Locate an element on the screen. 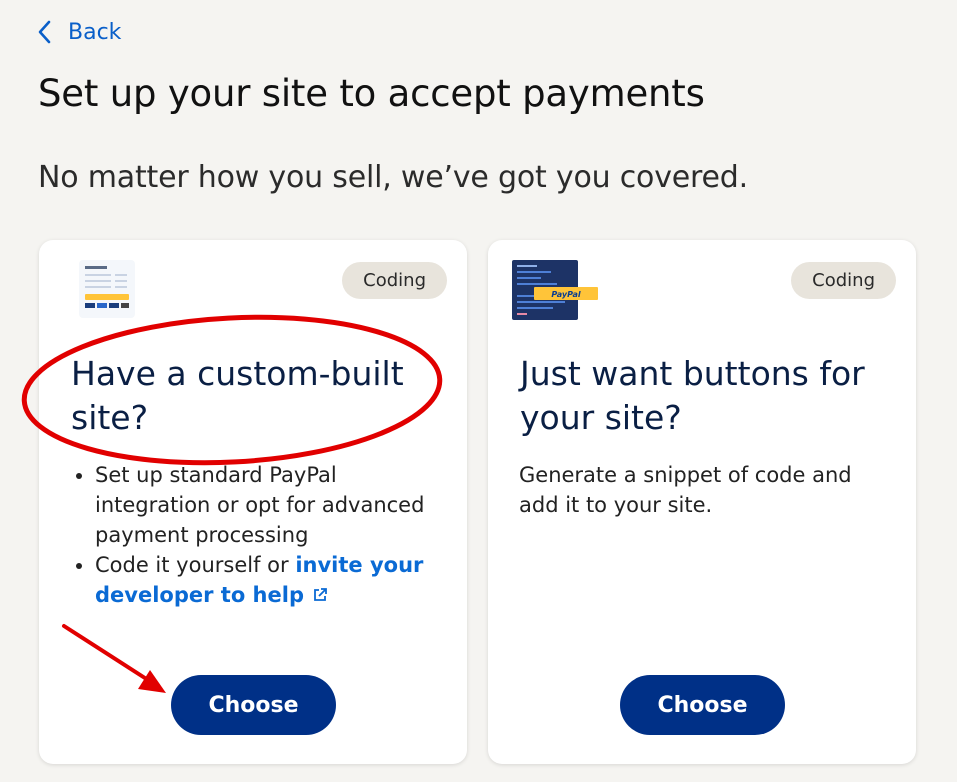  code-snippet-thumbnail: PayPal is located at coordinates (556, 293).